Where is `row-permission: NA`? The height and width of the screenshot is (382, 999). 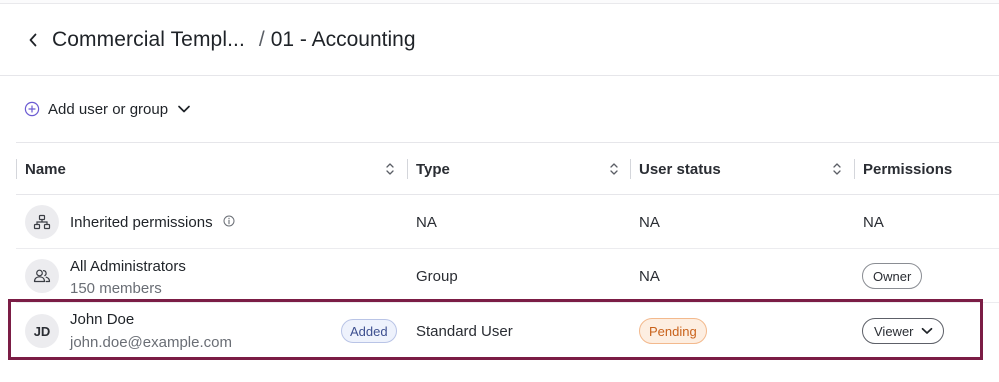
row-permission: NA is located at coordinates (873, 222).